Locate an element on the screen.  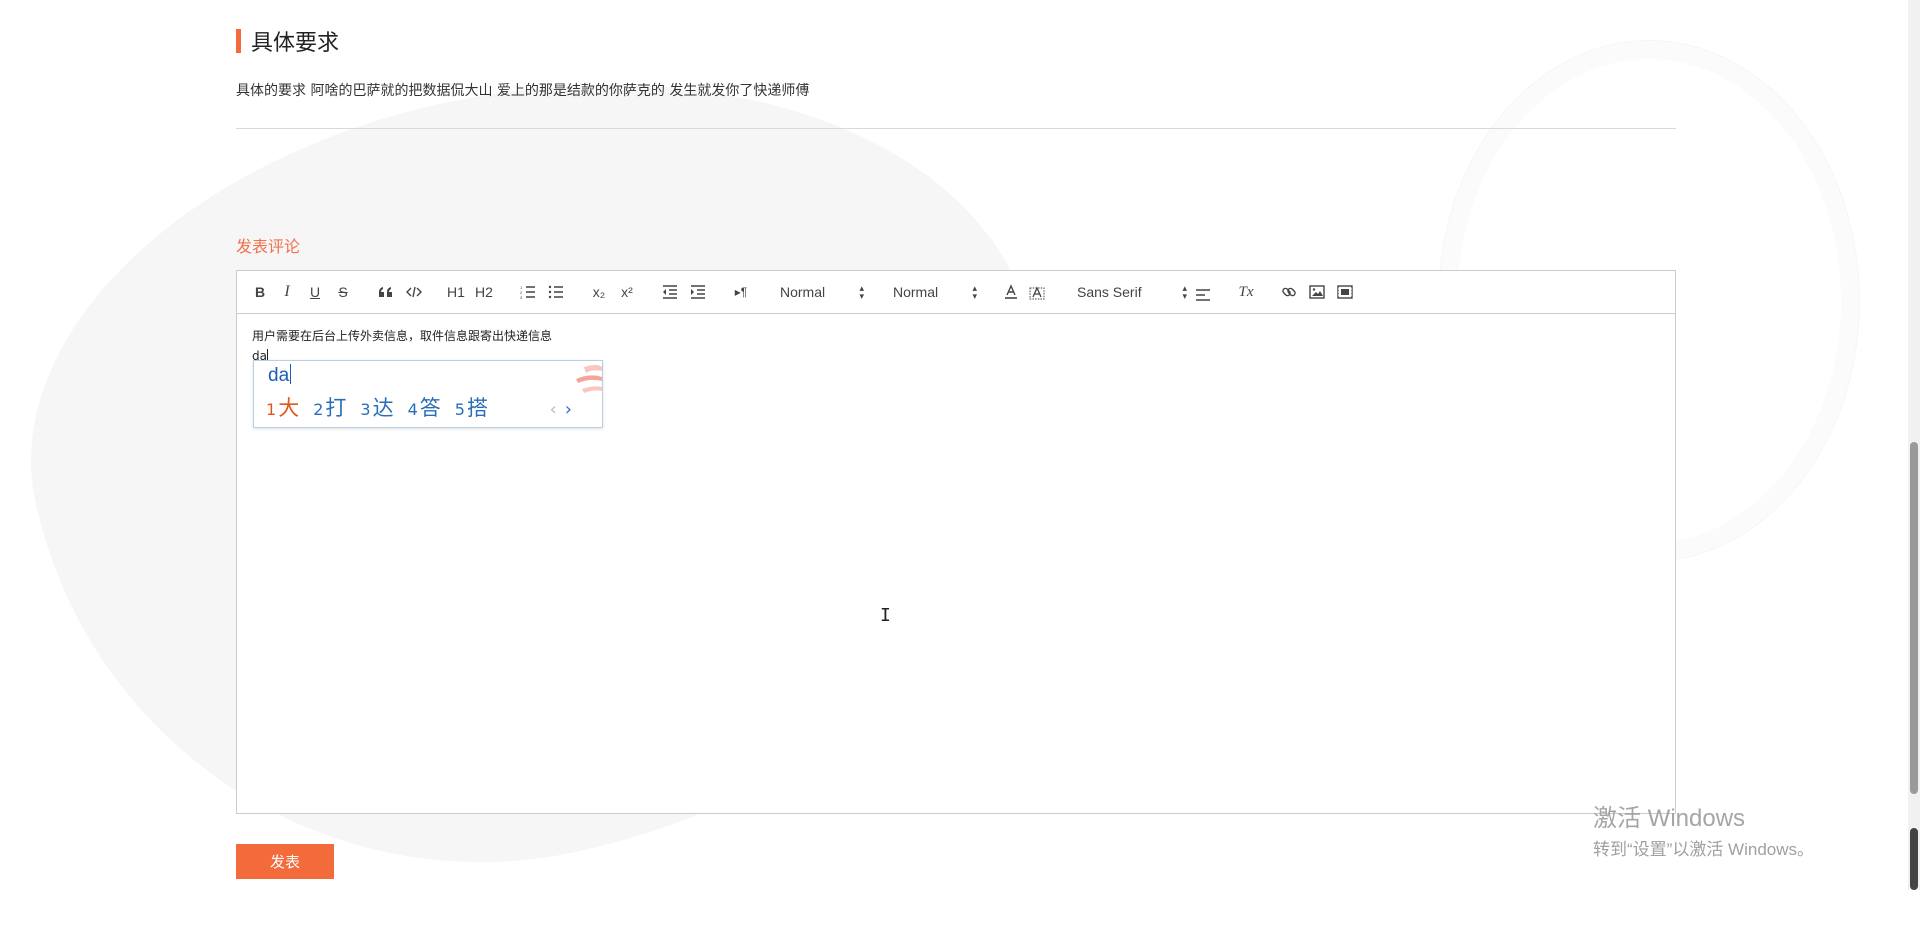
outdent-button is located at coordinates (670, 292).